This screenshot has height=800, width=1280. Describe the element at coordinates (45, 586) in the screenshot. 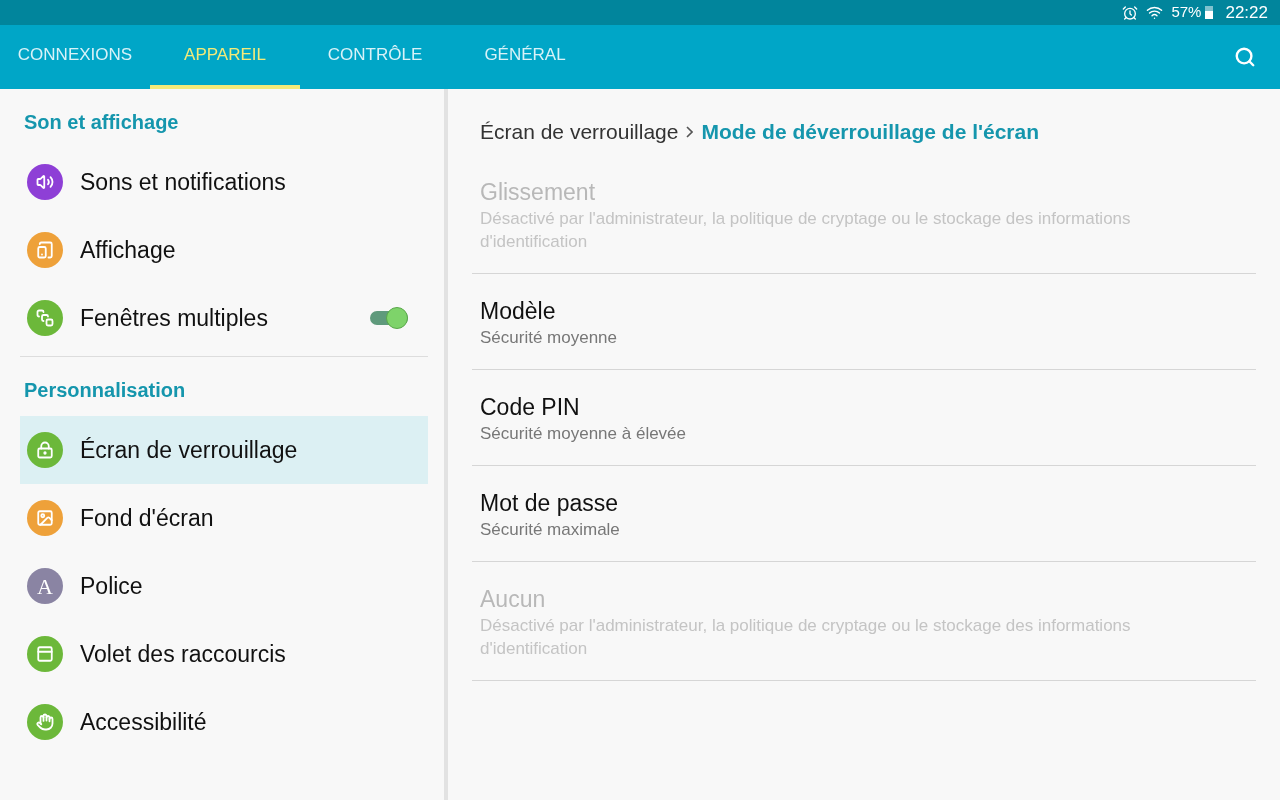

I see `letter-icon: A` at that location.